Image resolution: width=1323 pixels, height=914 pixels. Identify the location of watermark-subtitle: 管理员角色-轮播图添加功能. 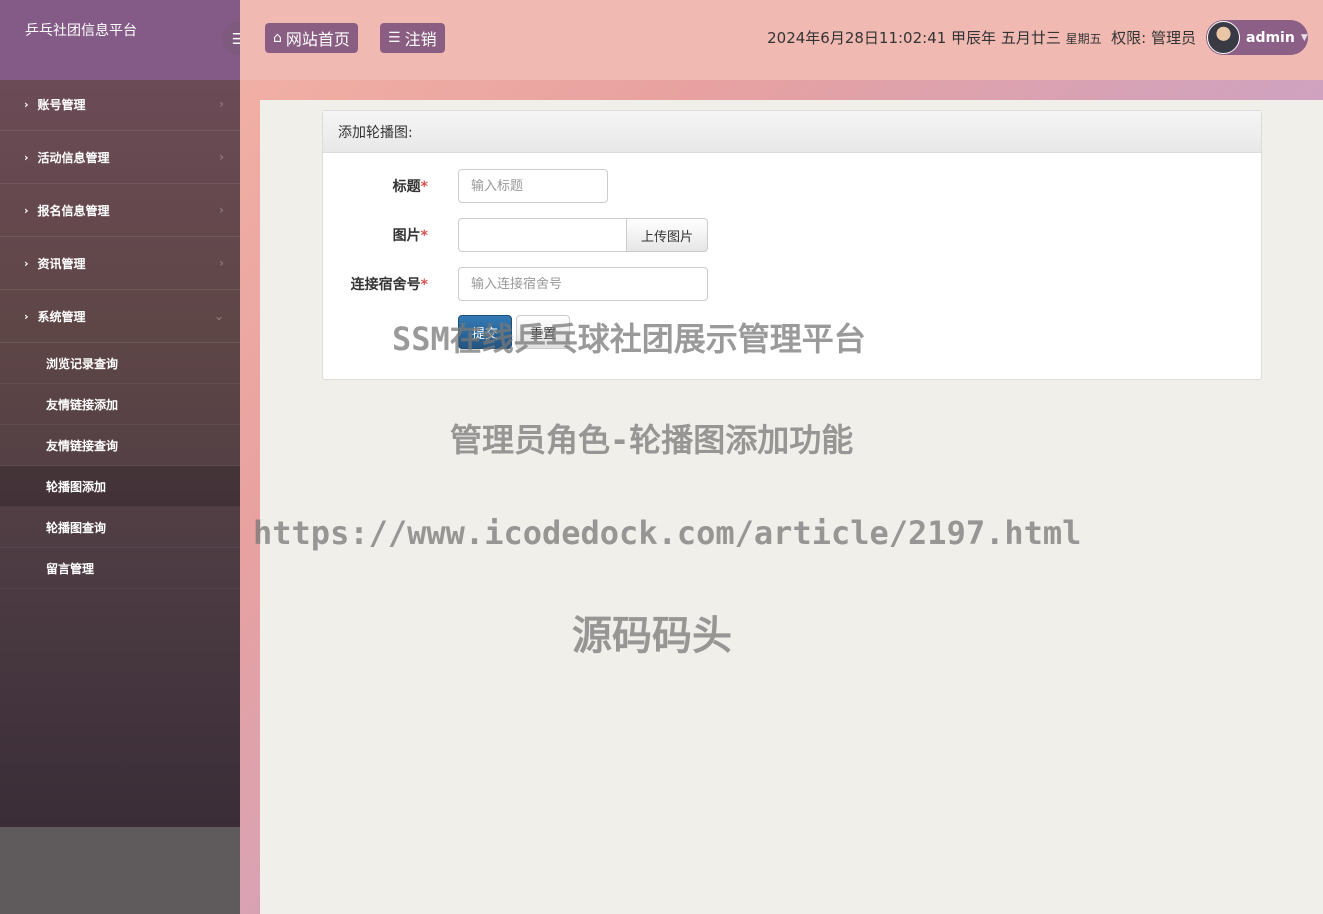
(652, 440).